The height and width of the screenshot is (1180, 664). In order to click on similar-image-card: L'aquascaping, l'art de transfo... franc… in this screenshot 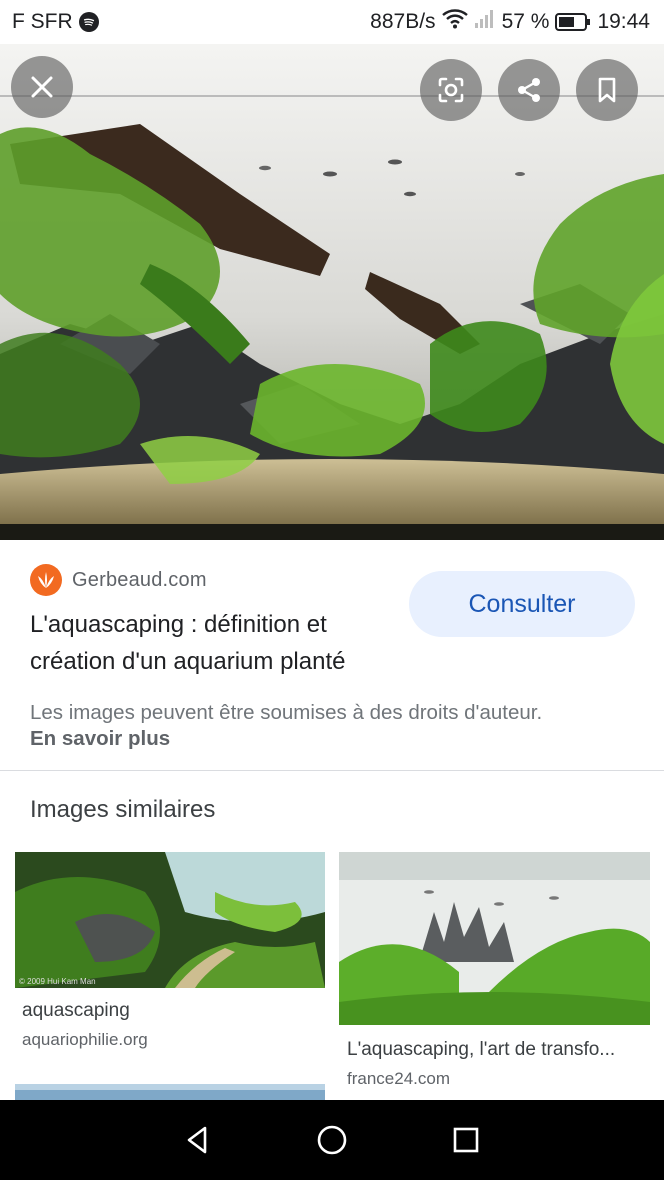, I will do `click(494, 970)`.